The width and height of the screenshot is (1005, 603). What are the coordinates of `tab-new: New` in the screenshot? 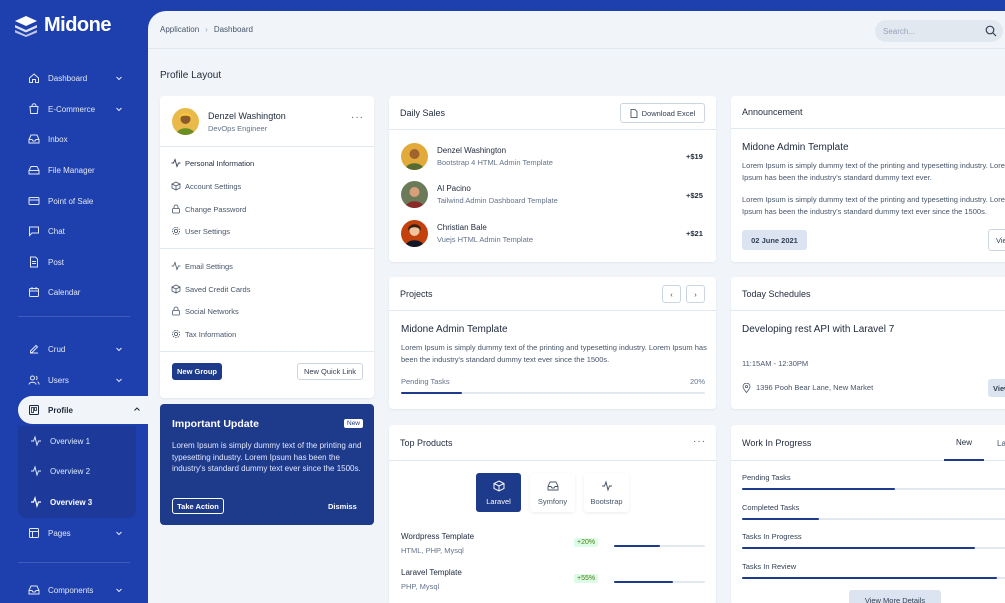 It's located at (964, 443).